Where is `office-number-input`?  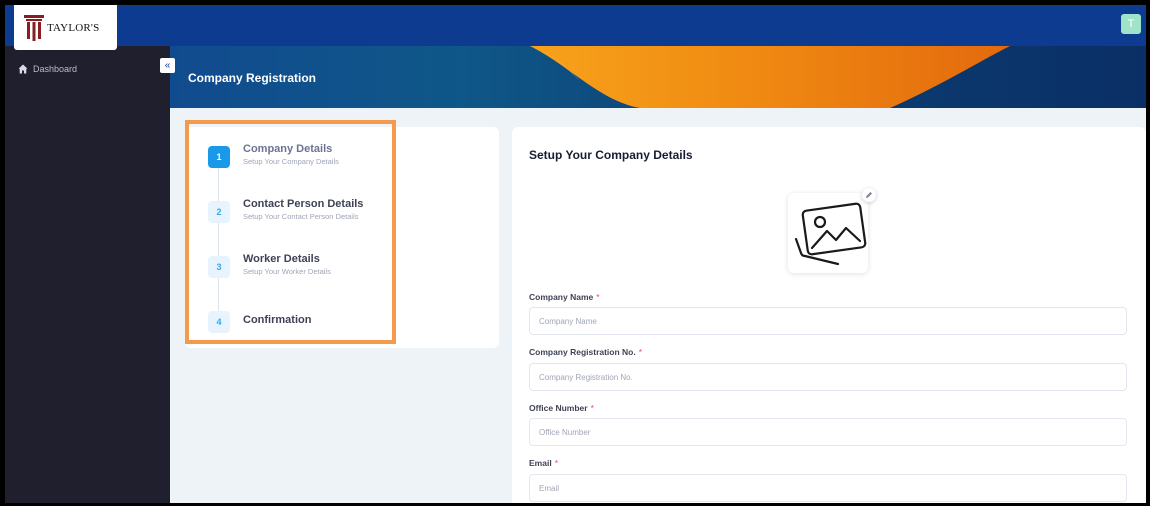
office-number-input is located at coordinates (828, 432).